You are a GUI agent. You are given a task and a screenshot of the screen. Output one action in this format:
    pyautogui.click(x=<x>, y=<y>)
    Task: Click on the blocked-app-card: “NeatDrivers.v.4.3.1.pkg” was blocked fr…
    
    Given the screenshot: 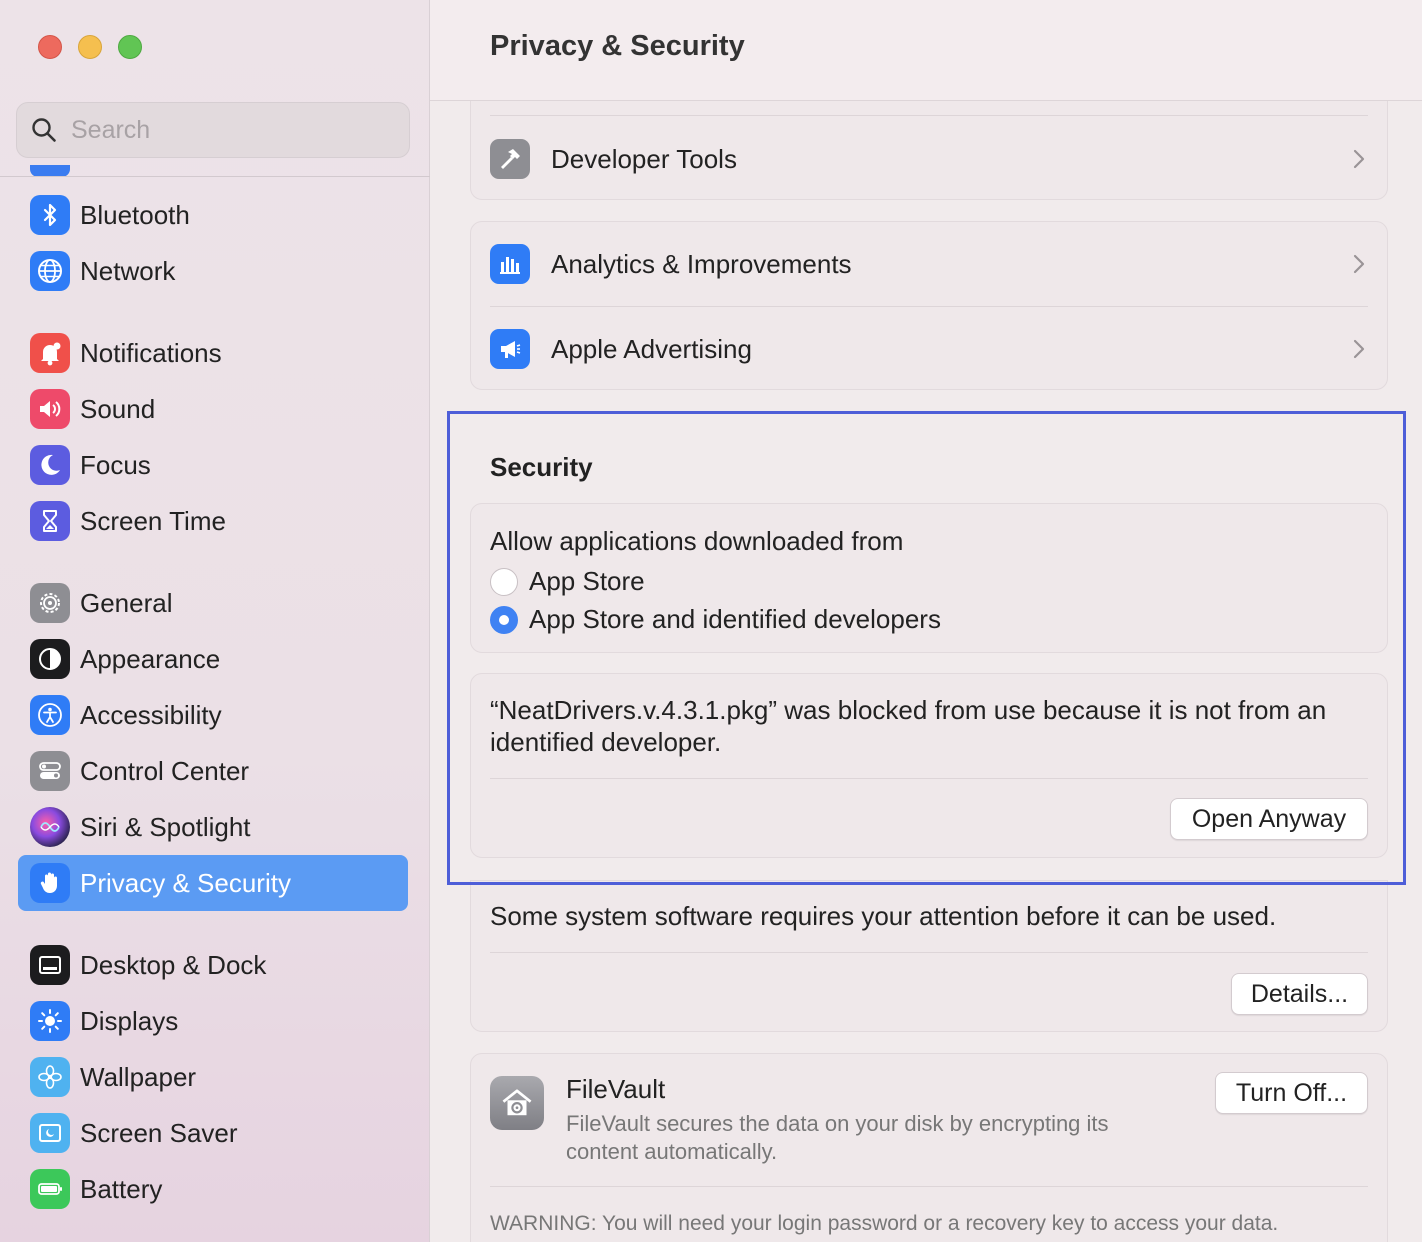 What is the action you would take?
    pyautogui.click(x=929, y=765)
    